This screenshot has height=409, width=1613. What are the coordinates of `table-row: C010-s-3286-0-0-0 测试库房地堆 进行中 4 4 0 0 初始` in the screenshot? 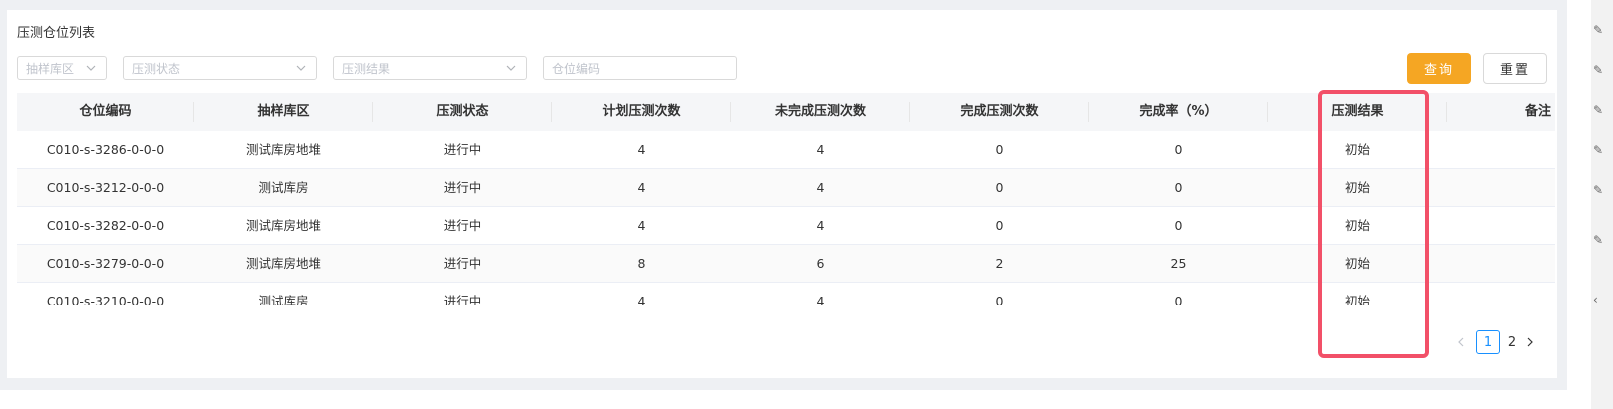 It's located at (786, 150).